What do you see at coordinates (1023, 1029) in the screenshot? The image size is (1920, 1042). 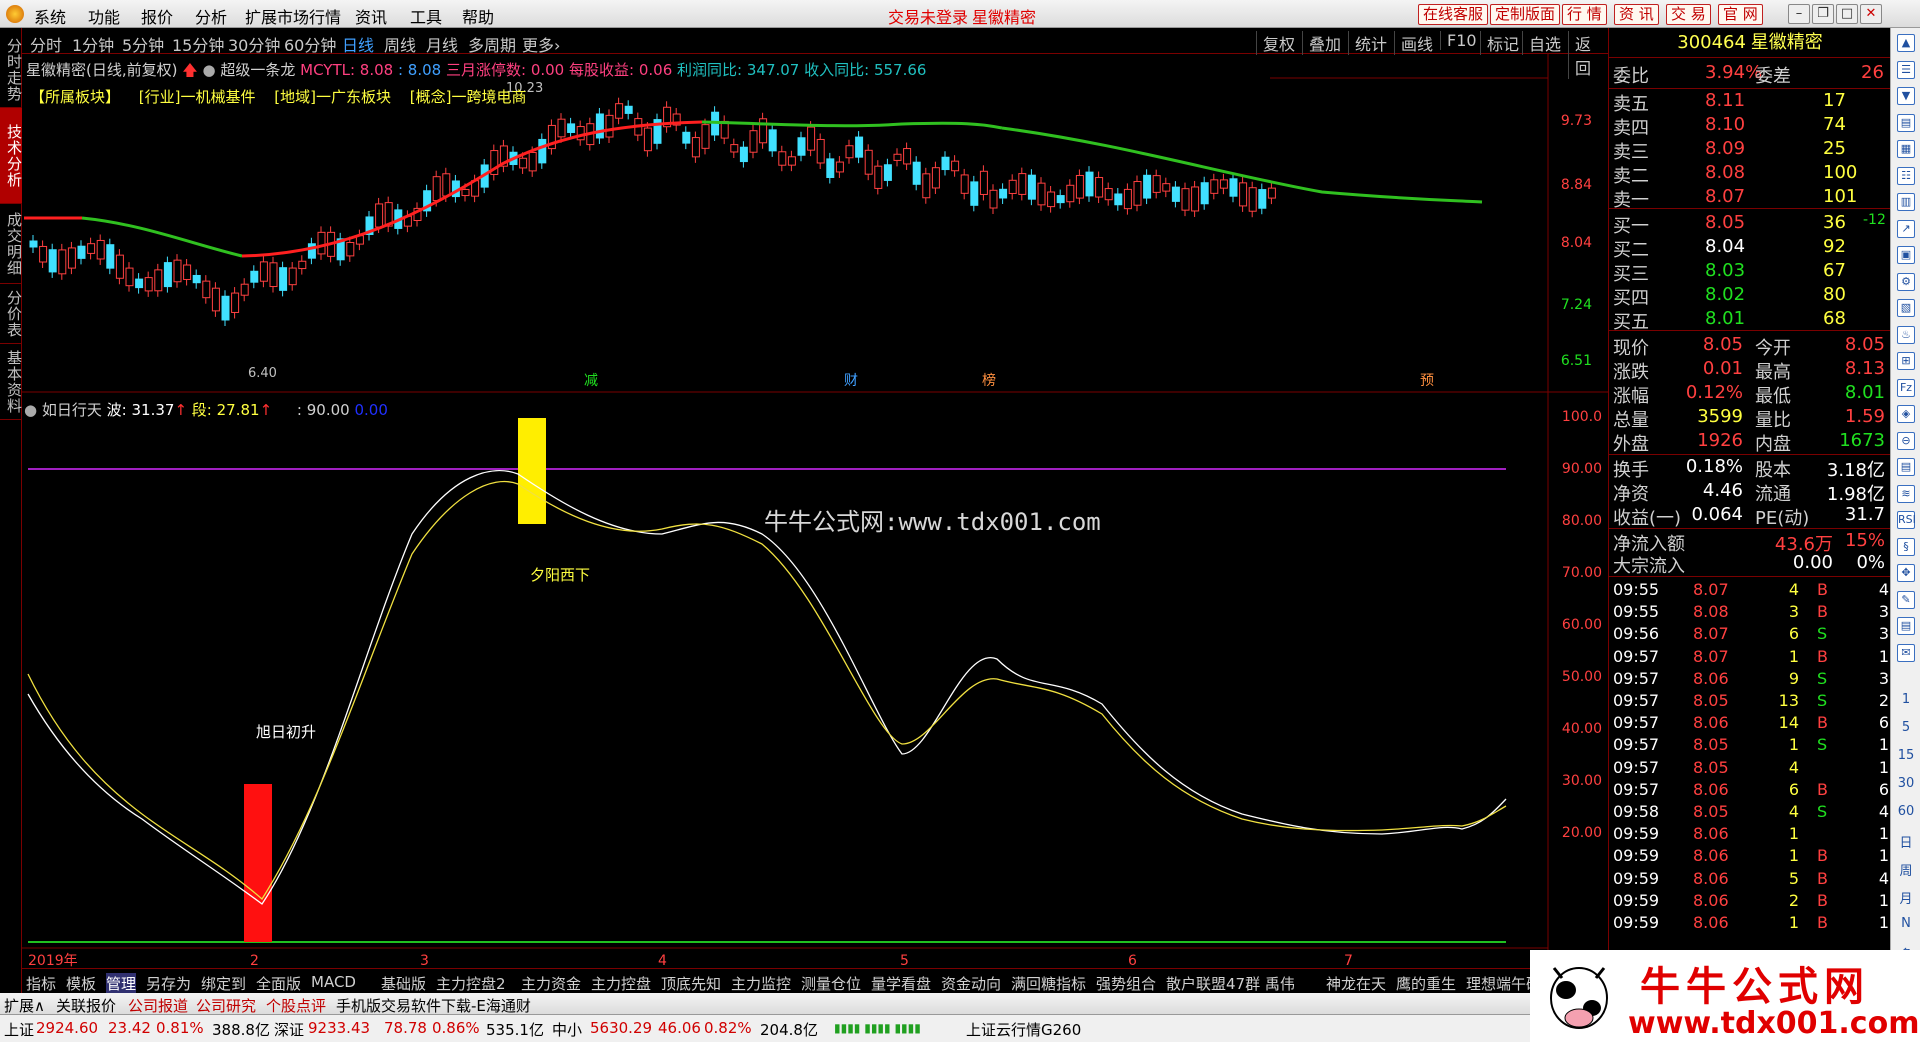 I see `cloud-quote-server: 上证云行情G260` at bounding box center [1023, 1029].